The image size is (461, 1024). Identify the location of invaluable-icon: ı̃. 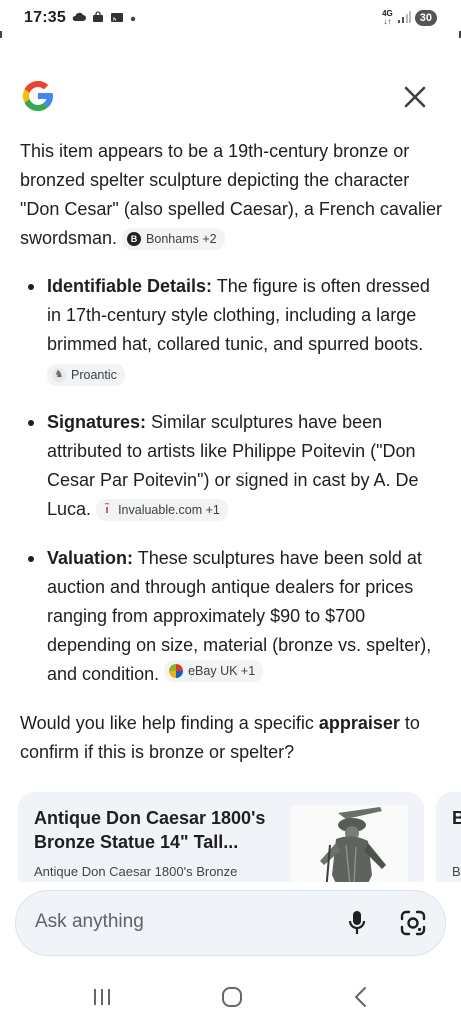
(107, 510).